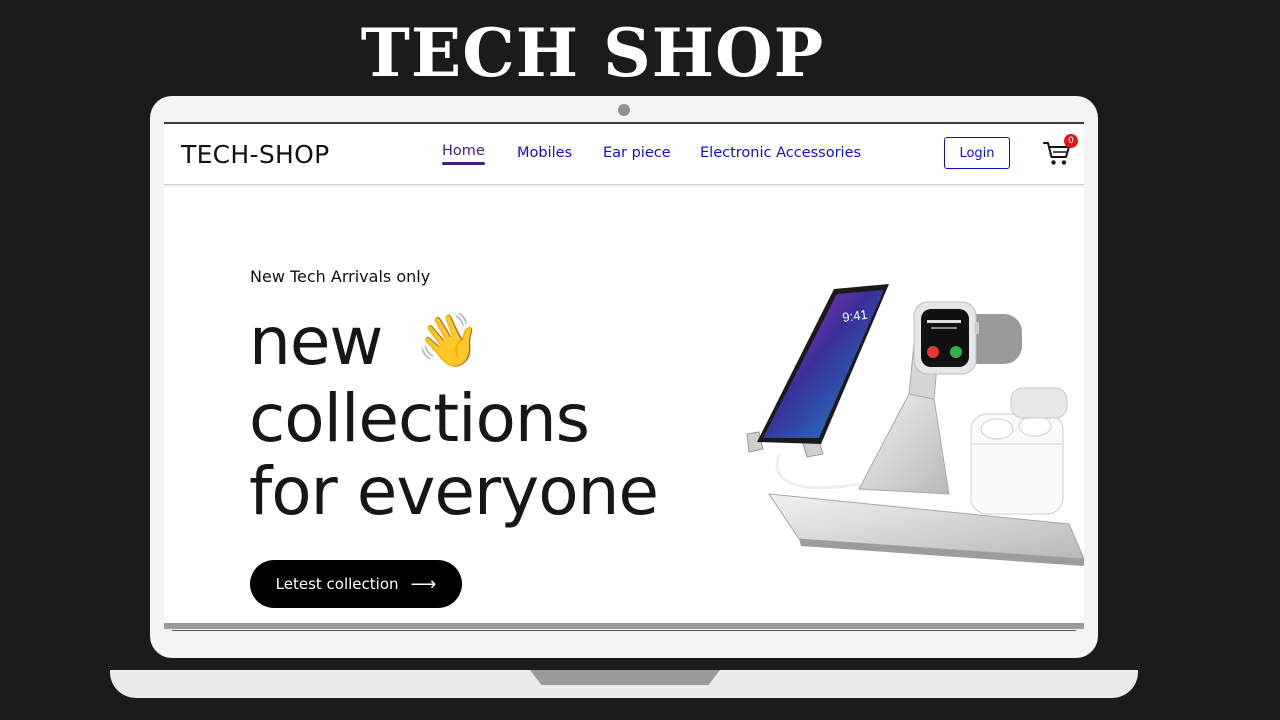  Describe the element at coordinates (780, 153) in the screenshot. I see `nav-link-electronic-accessories: Electronic Accessories` at that location.